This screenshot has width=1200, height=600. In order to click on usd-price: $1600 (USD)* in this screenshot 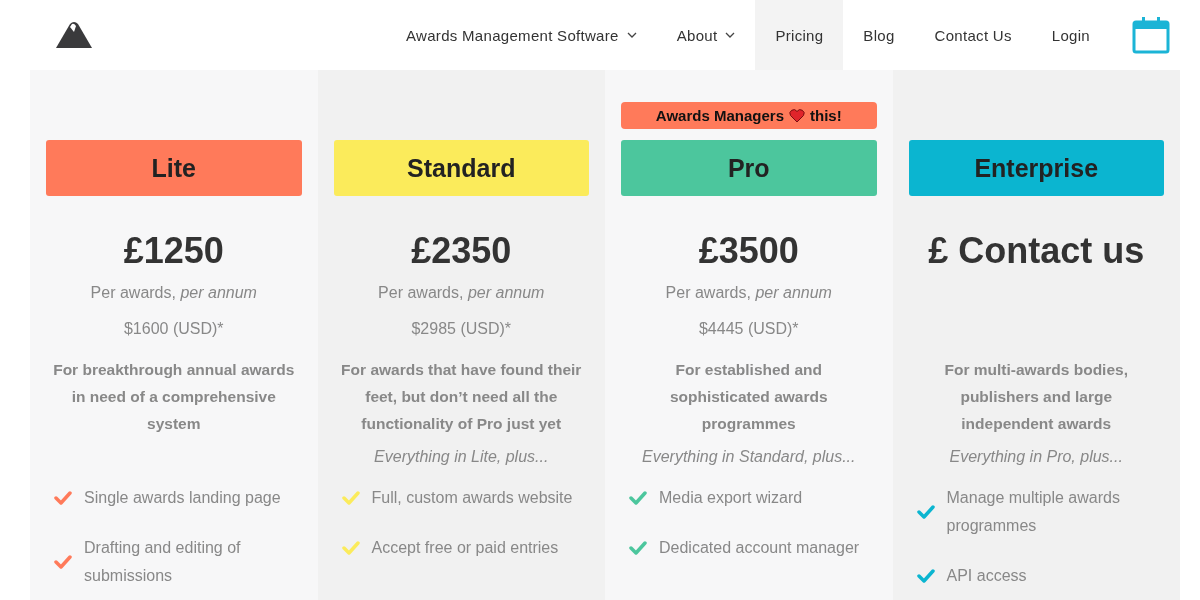, I will do `click(173, 328)`.